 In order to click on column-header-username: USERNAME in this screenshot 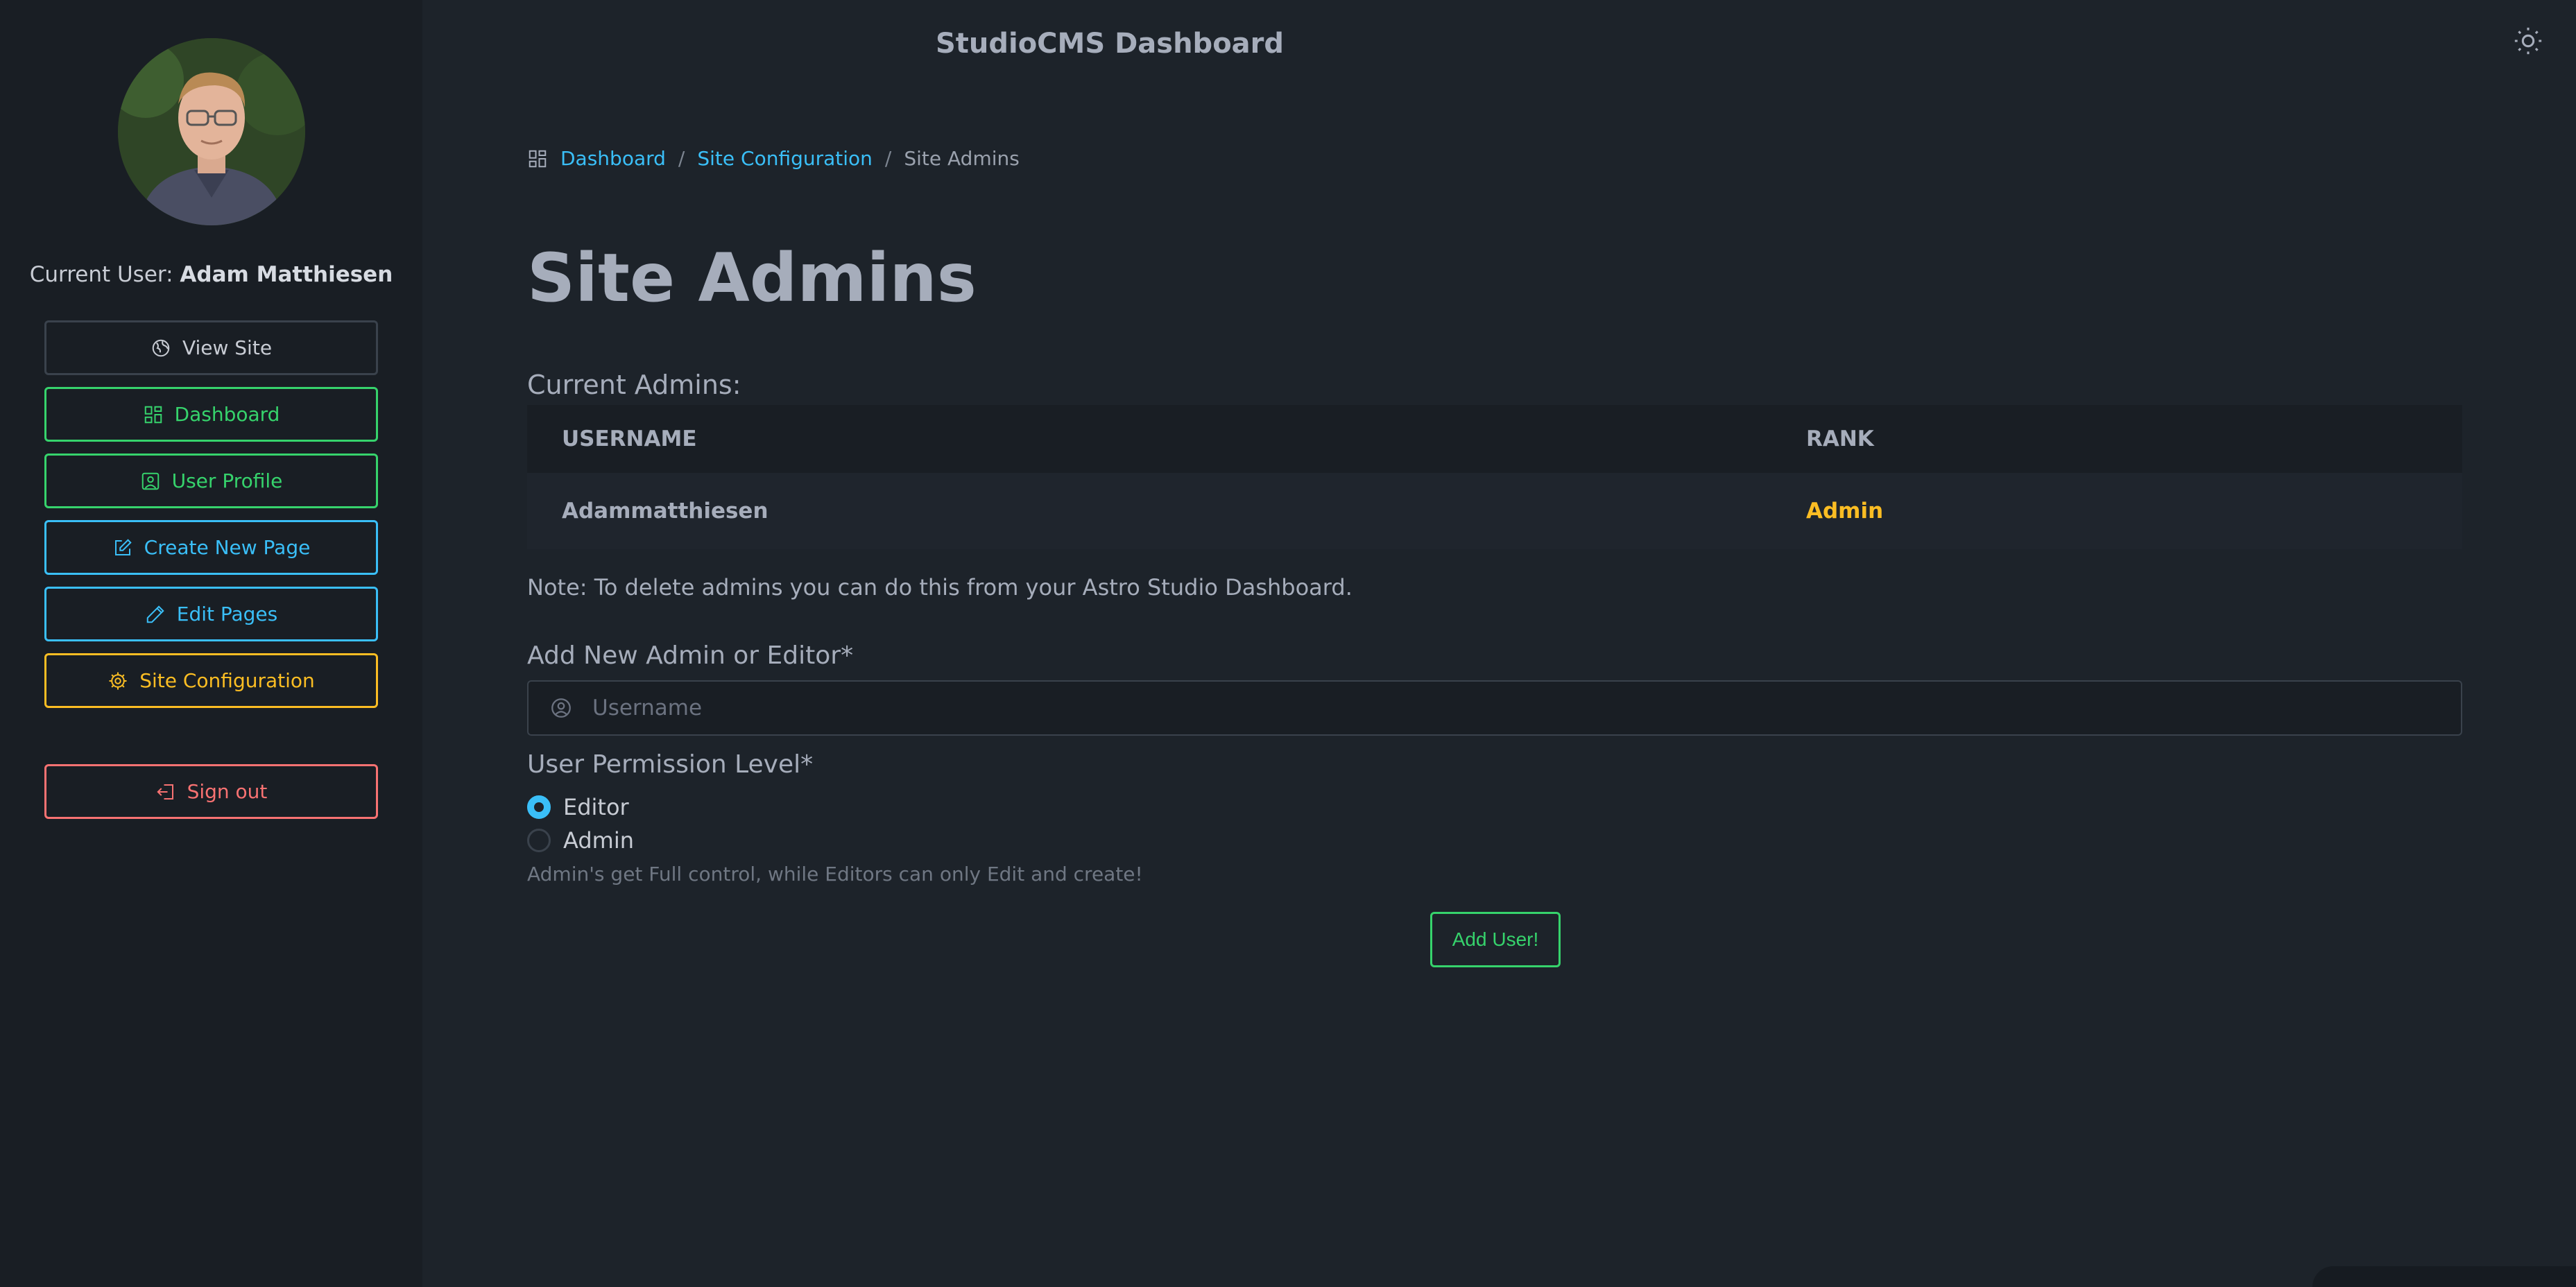, I will do `click(1149, 439)`.